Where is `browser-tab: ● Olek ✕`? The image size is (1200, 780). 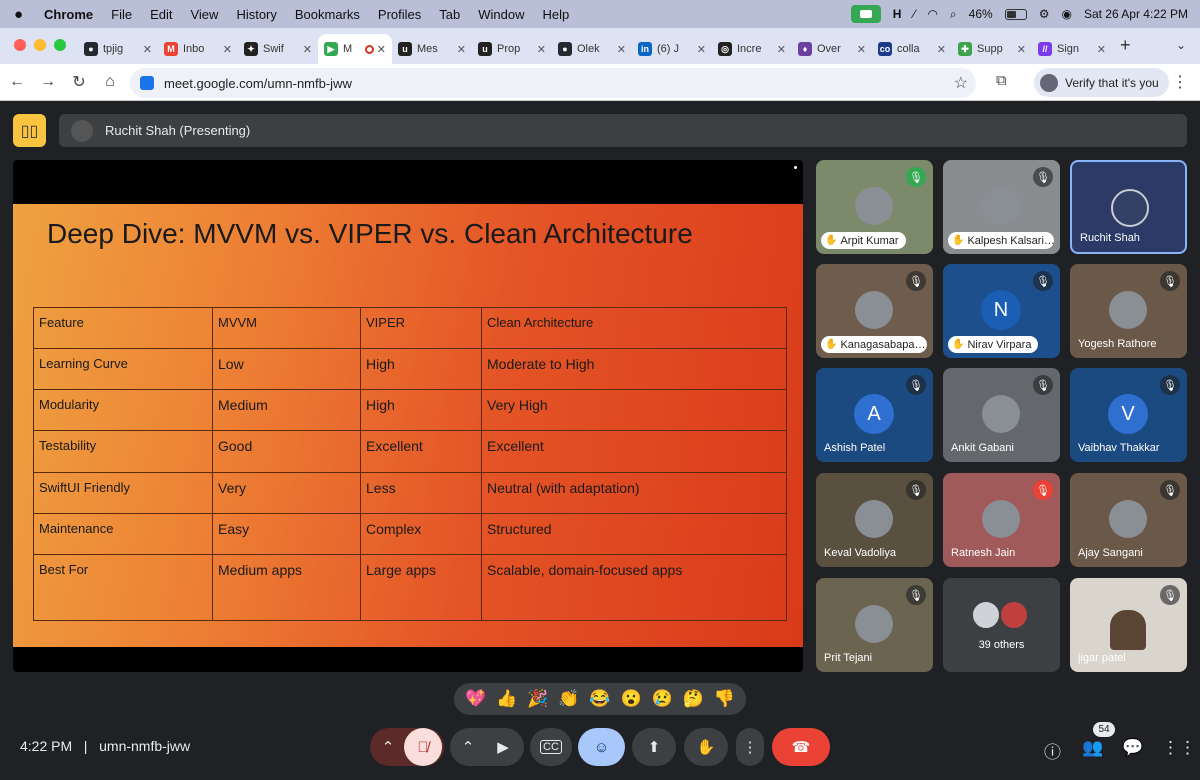 browser-tab: ● Olek ✕ is located at coordinates (592, 49).